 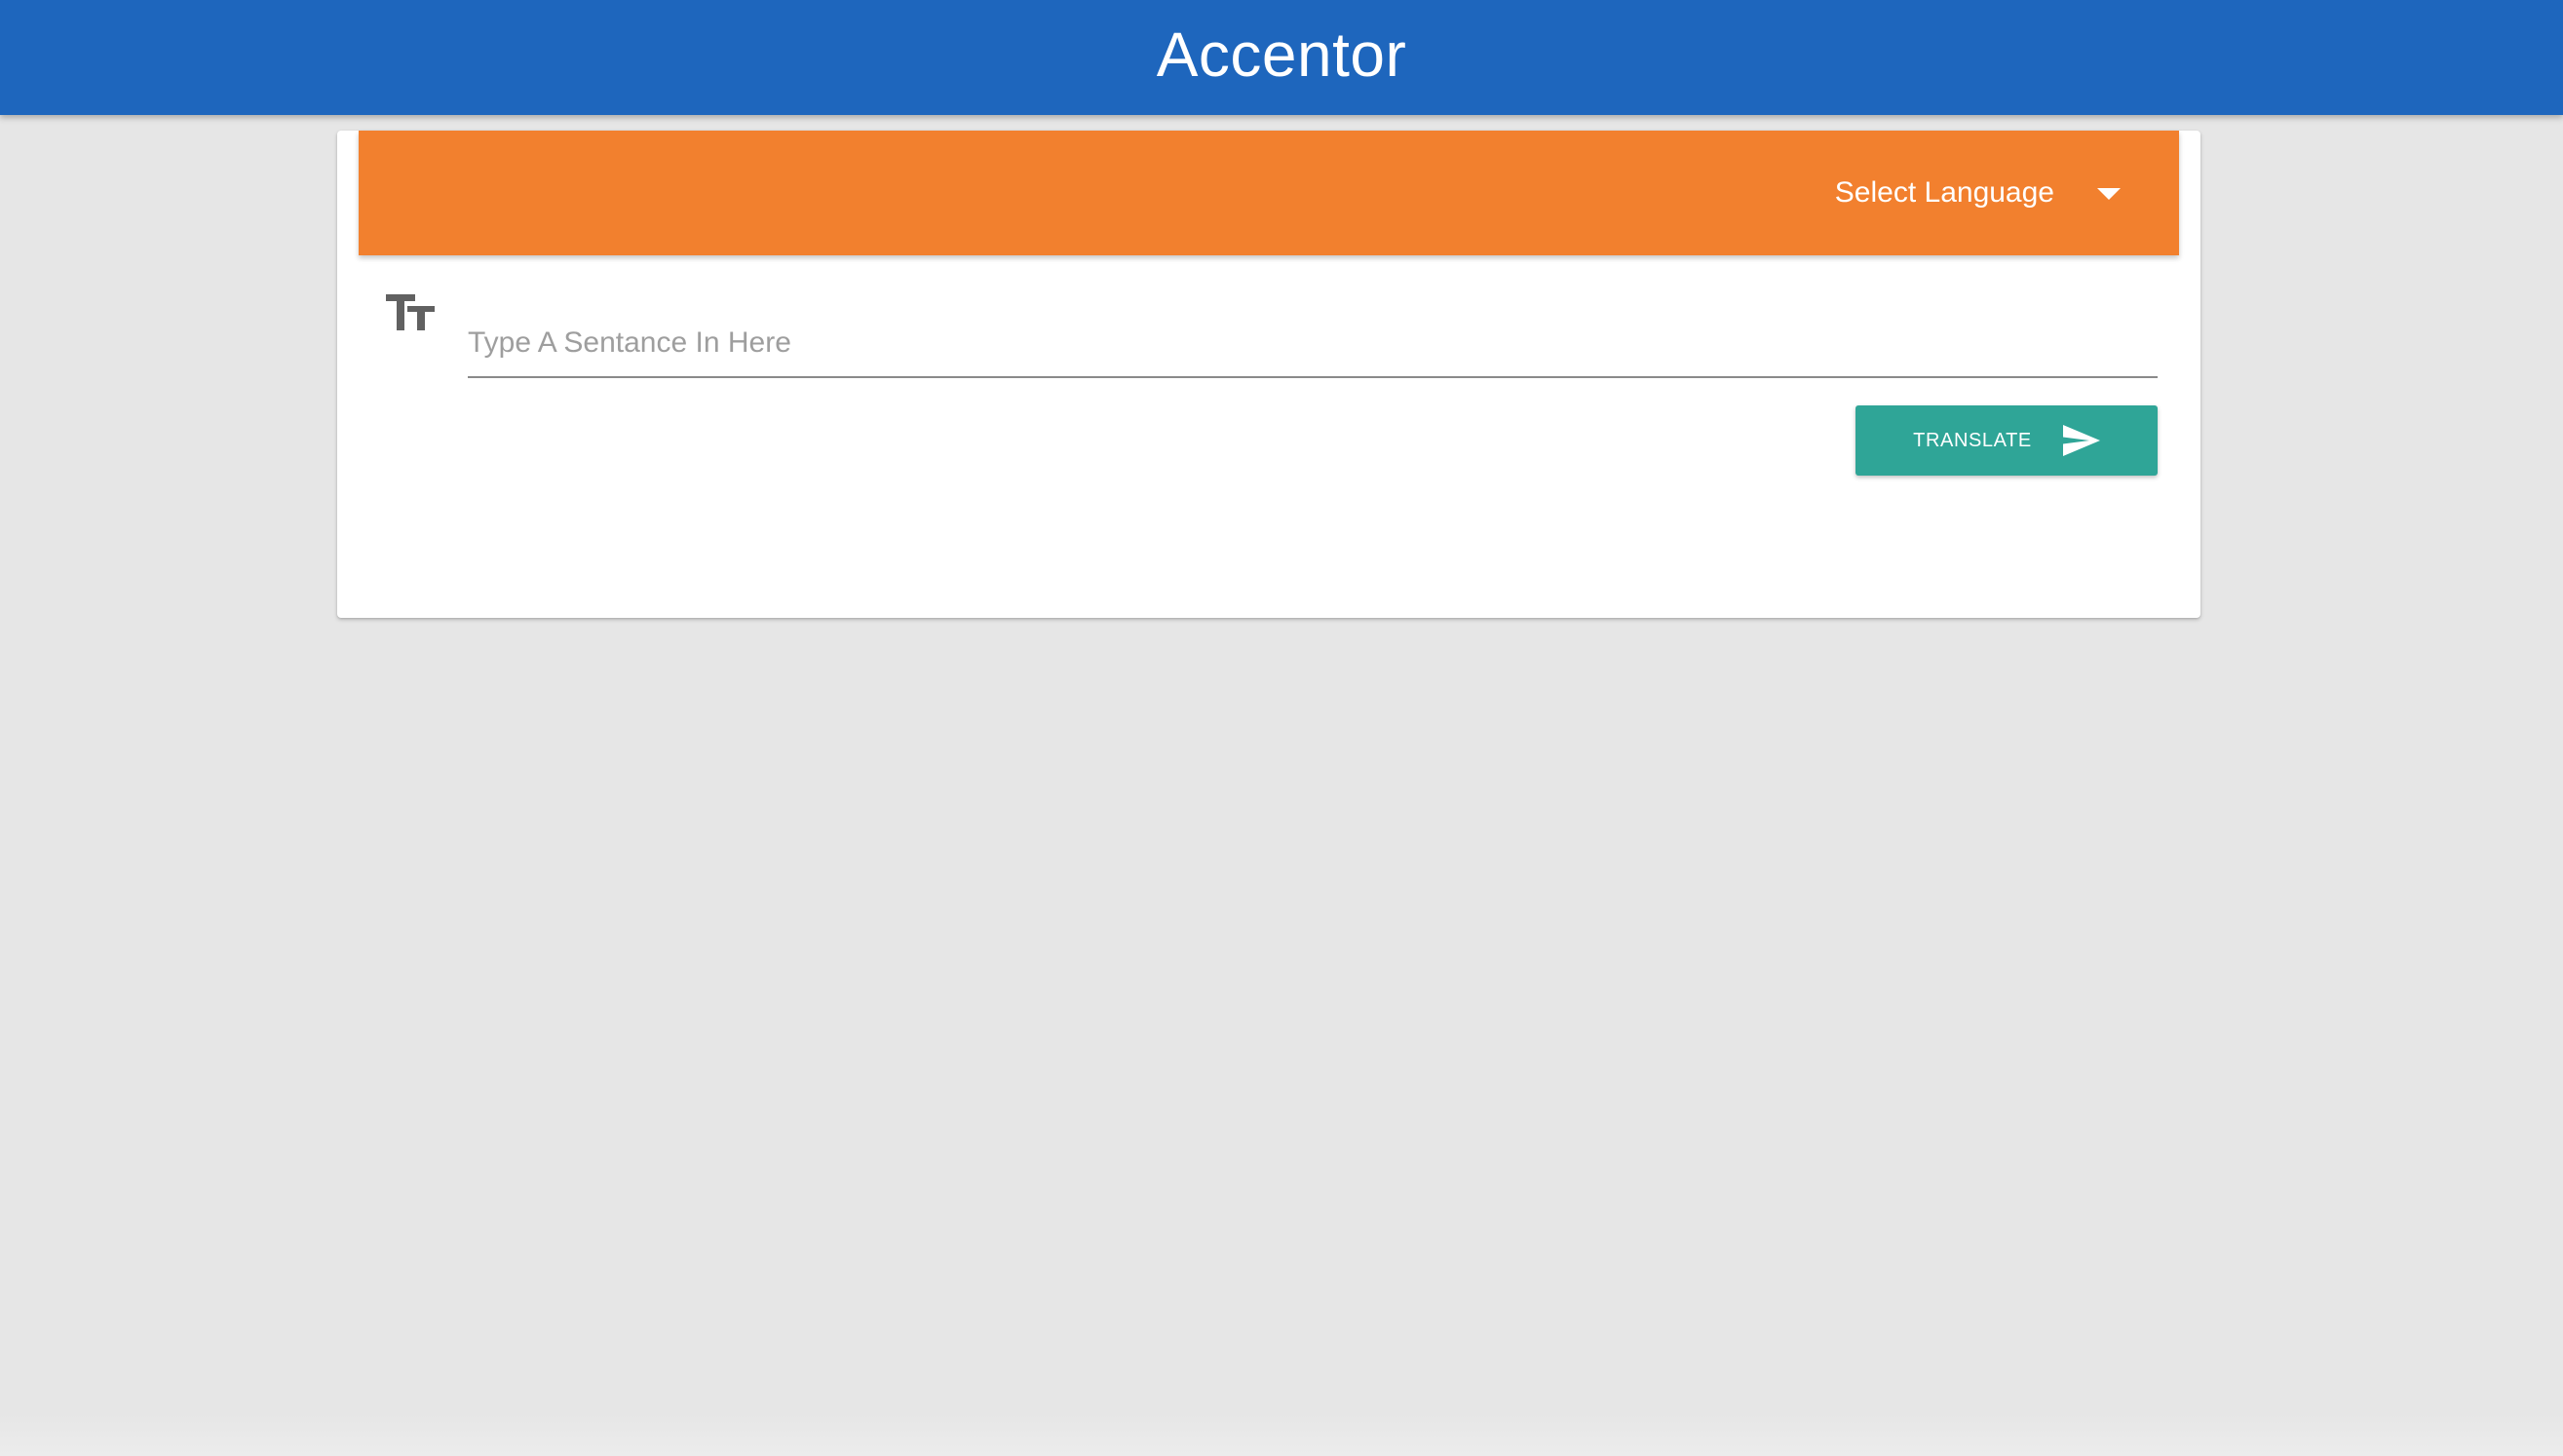 I want to click on language-select: Select Language, so click(x=1978, y=193).